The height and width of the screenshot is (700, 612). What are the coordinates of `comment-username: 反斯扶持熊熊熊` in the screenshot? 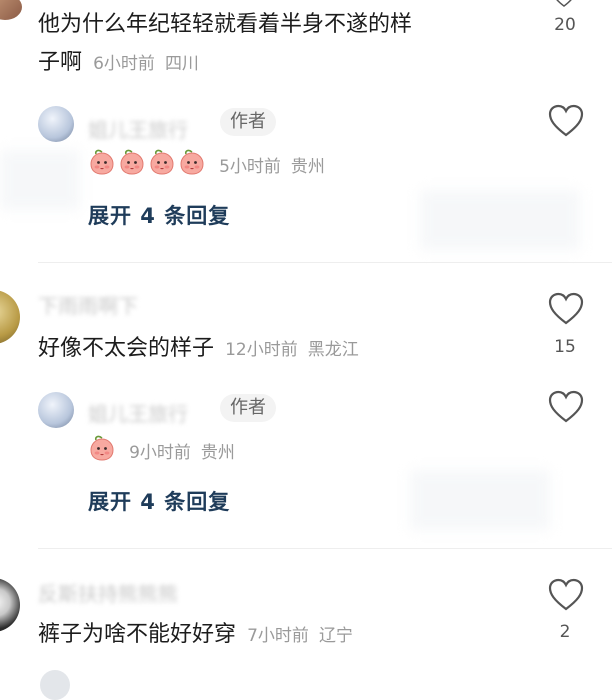 It's located at (108, 592).